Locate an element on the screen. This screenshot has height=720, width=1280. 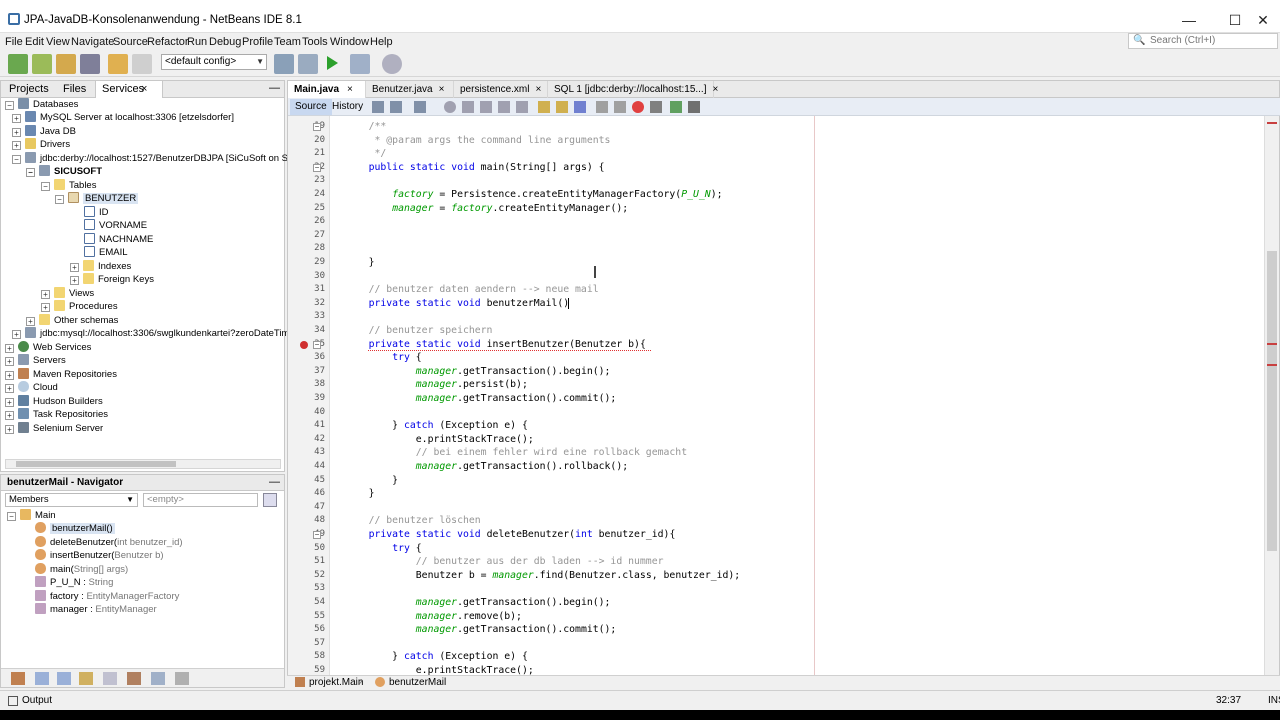
history-mode-button: History is located at coordinates (347, 107).